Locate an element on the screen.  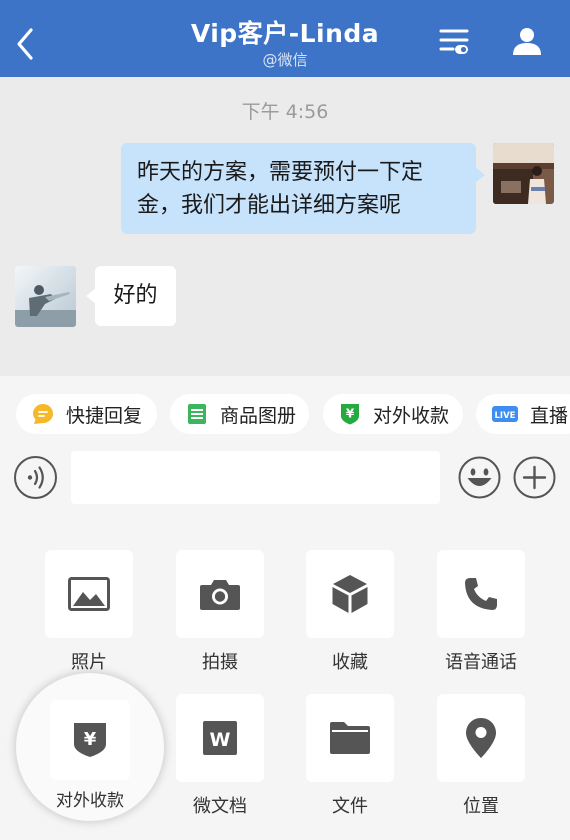
avatar-contact is located at coordinates (45, 296).